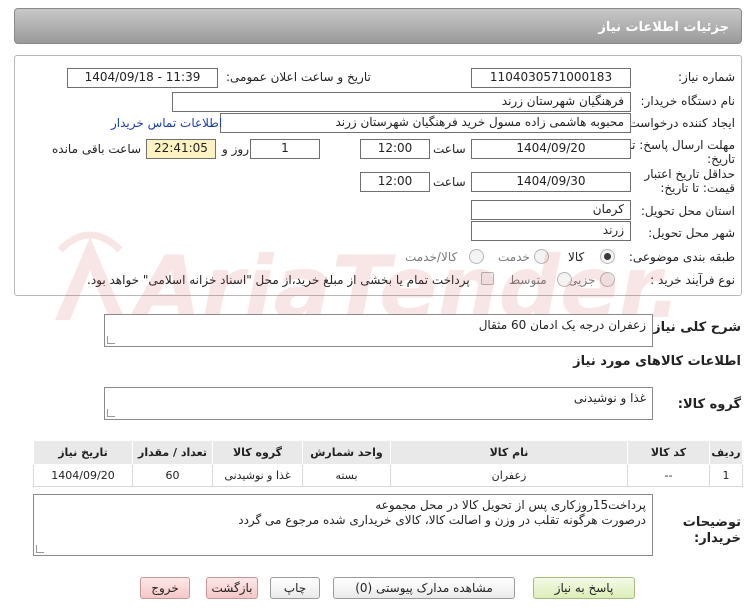 Image resolution: width=755 pixels, height=614 pixels. Describe the element at coordinates (346, 475) in the screenshot. I see `cell-unit: بسته` at that location.